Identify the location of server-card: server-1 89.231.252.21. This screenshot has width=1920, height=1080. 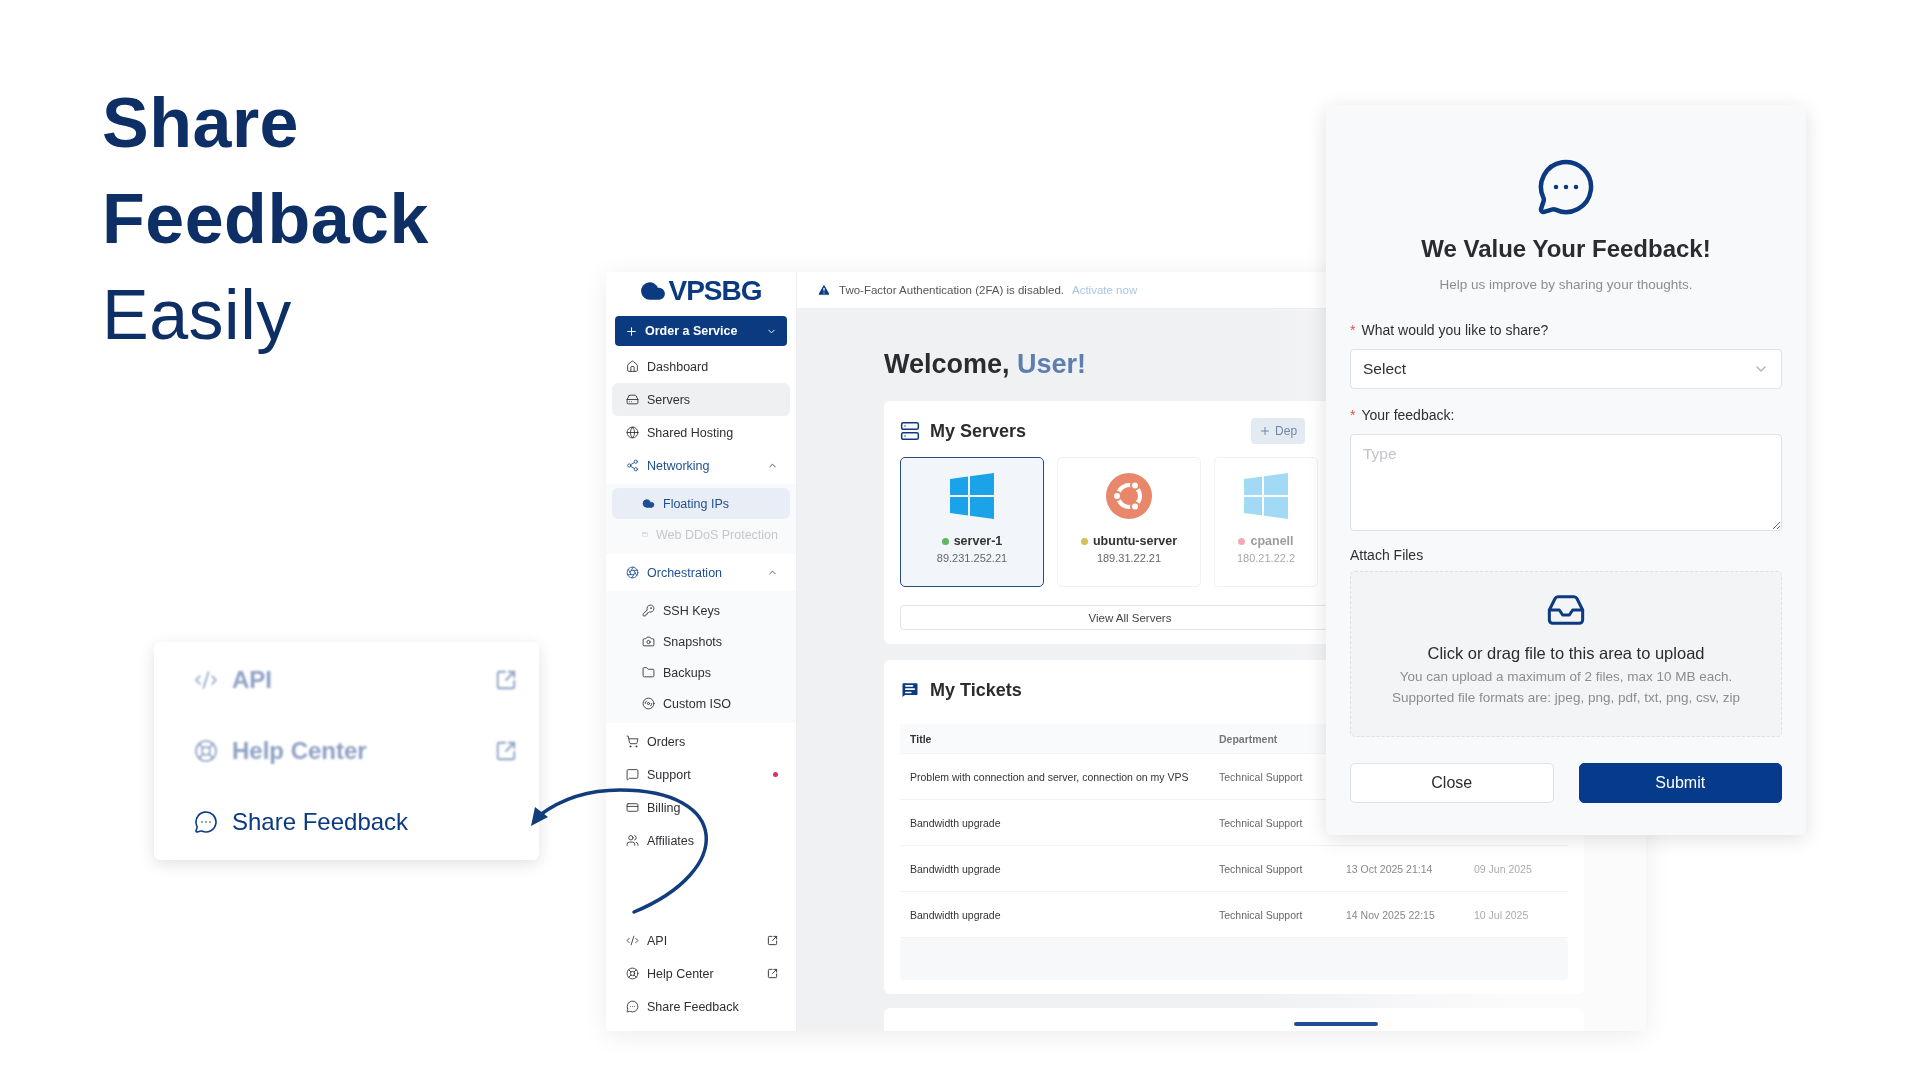
(972, 522).